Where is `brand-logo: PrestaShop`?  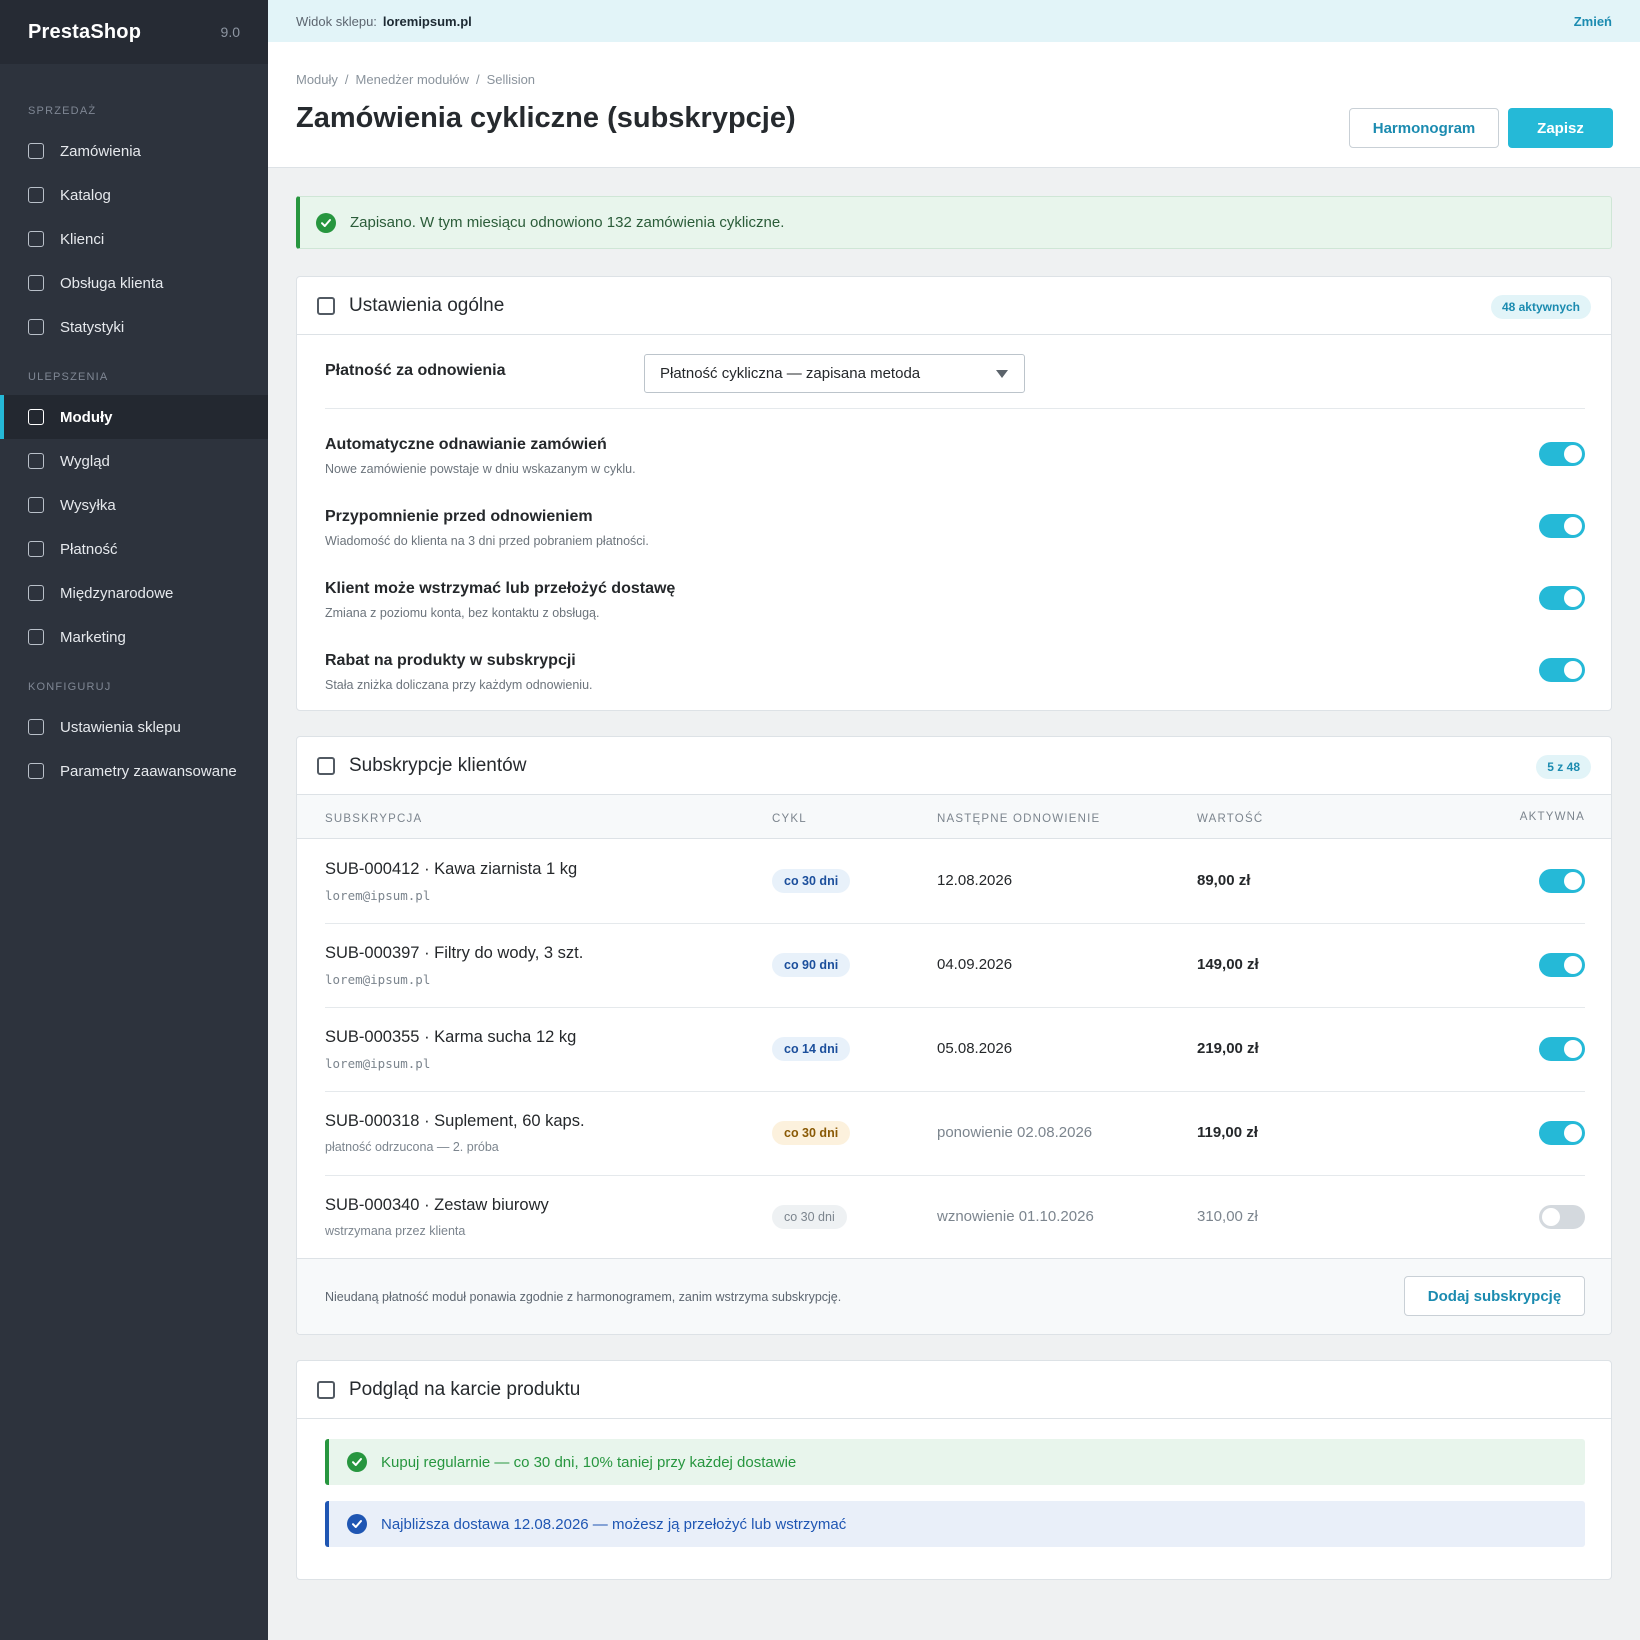
brand-logo: PrestaShop is located at coordinates (84, 32).